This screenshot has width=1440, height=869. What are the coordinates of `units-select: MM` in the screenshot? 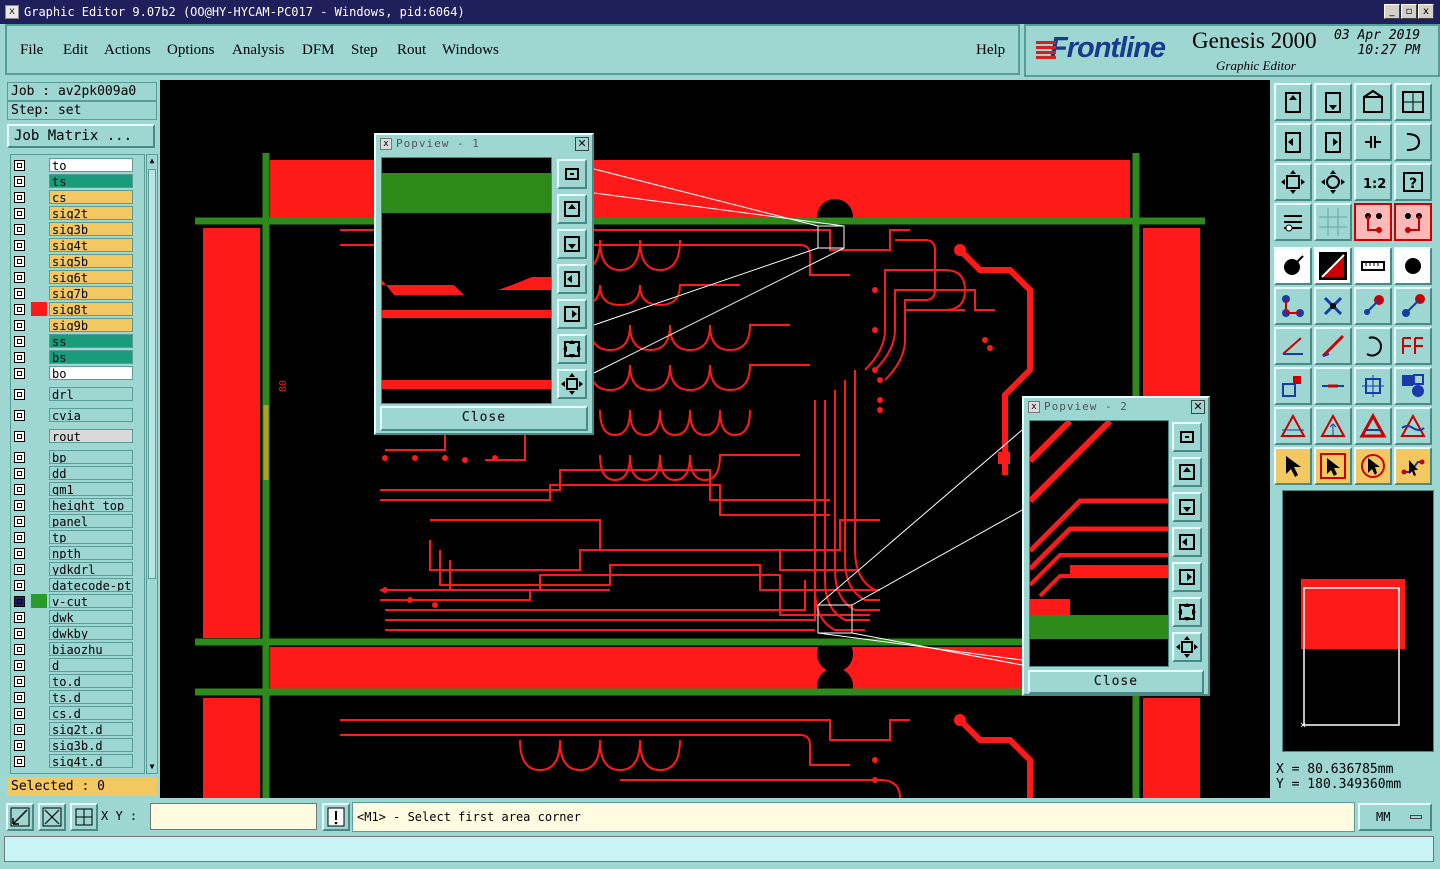 It's located at (1395, 817).